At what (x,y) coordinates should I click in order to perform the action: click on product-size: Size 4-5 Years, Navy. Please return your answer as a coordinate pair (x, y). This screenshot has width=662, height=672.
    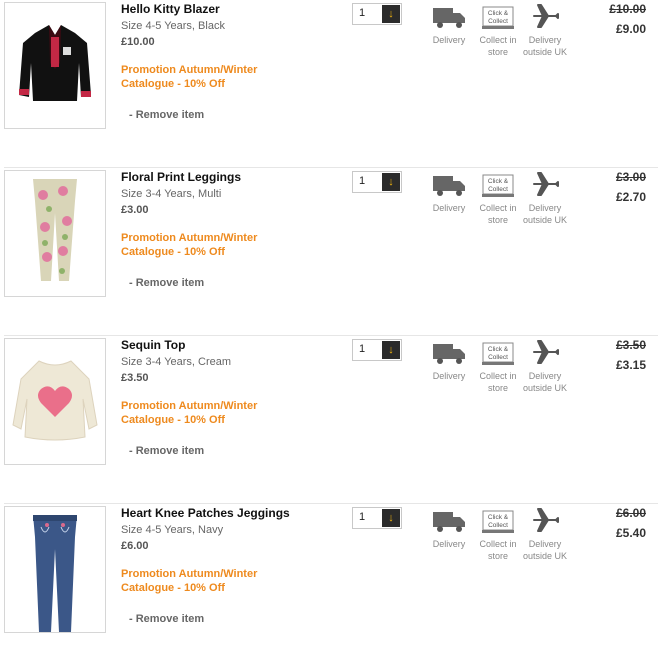
    Looking at the image, I should click on (172, 530).